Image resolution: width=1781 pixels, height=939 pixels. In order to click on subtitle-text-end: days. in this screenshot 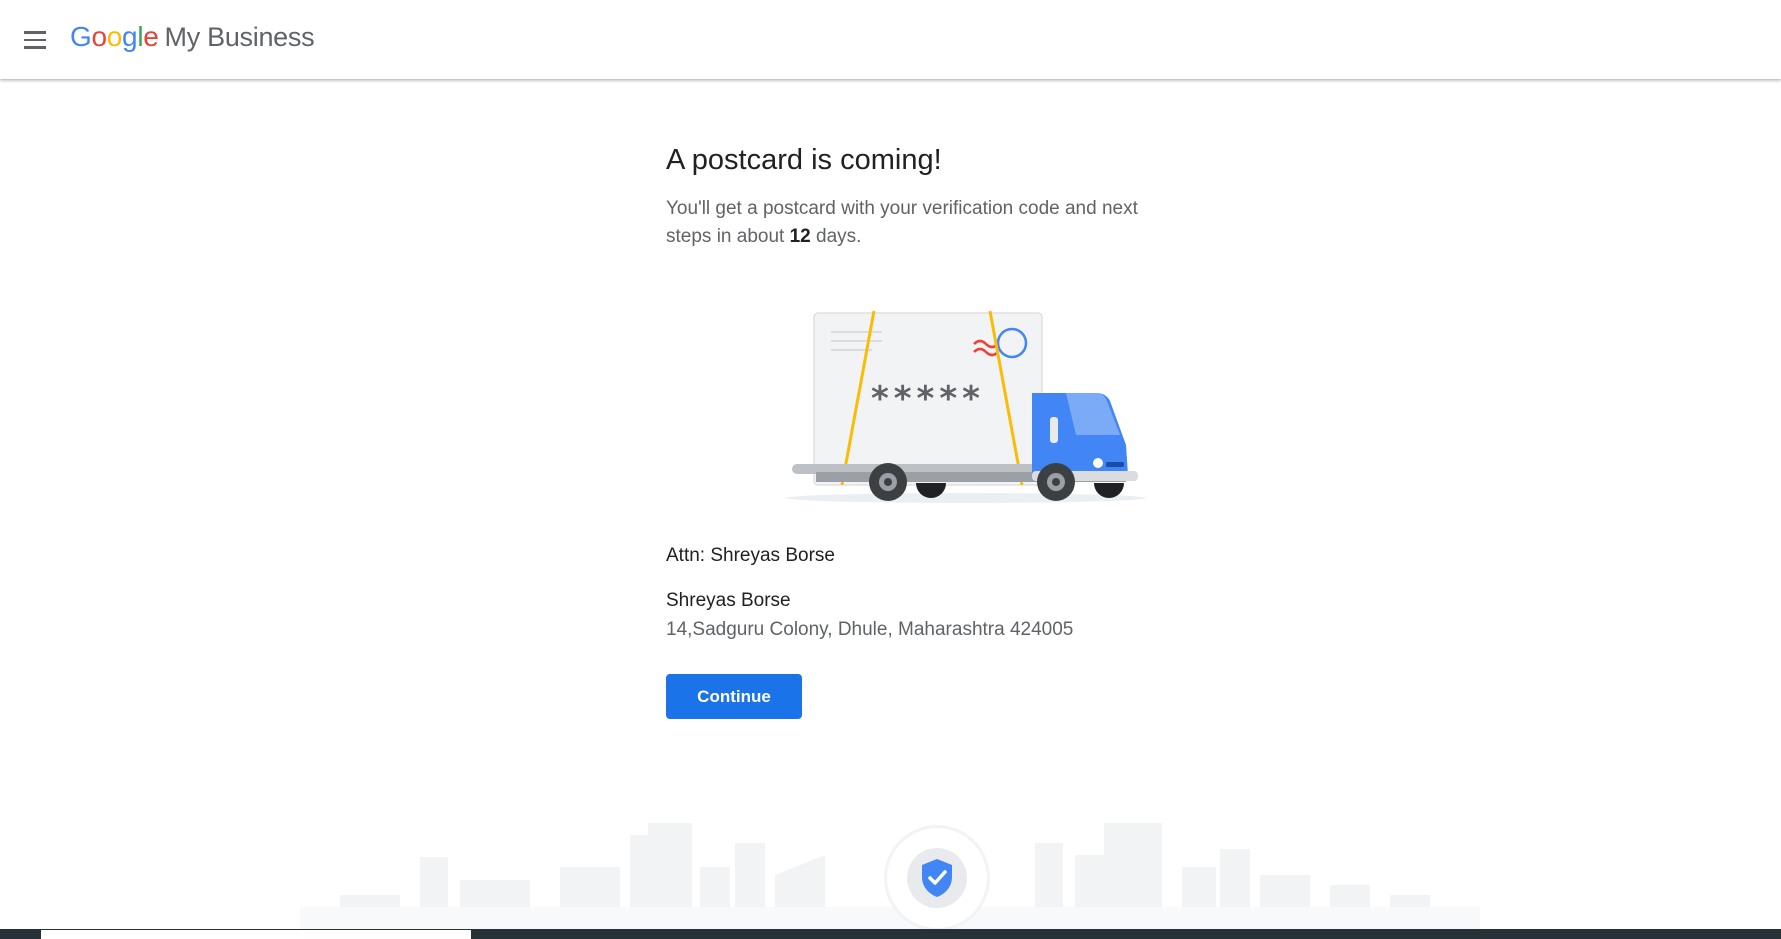, I will do `click(836, 236)`.